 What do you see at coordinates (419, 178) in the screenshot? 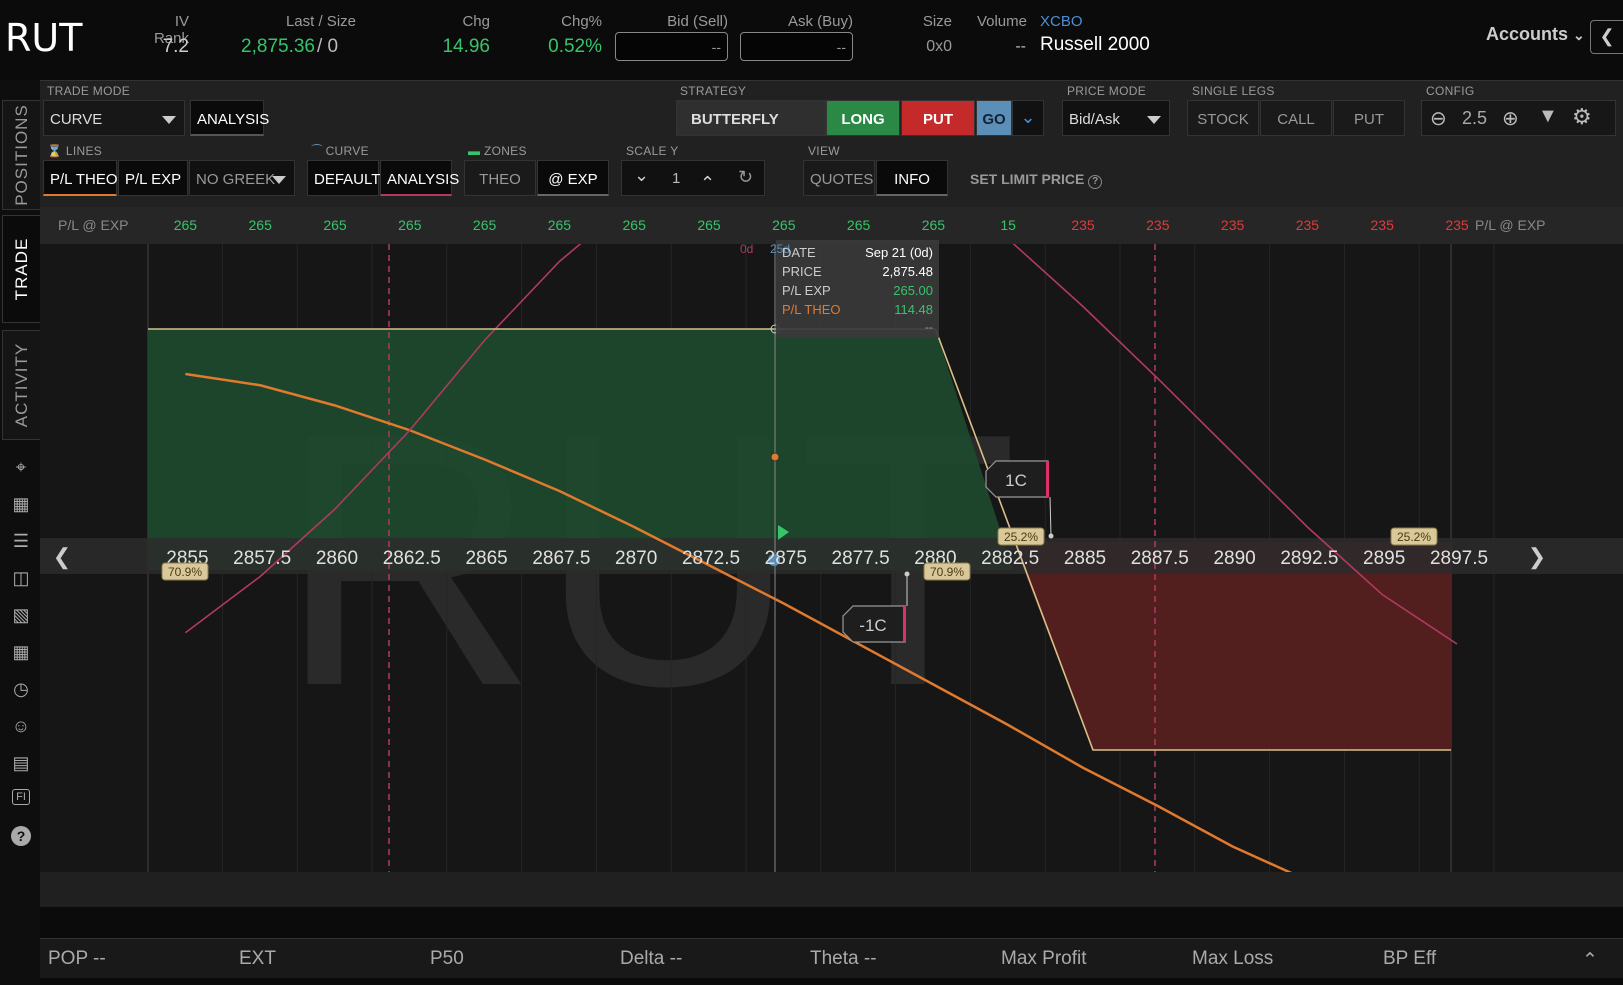
I see `curve-analysis-button: ANALYSIS` at bounding box center [419, 178].